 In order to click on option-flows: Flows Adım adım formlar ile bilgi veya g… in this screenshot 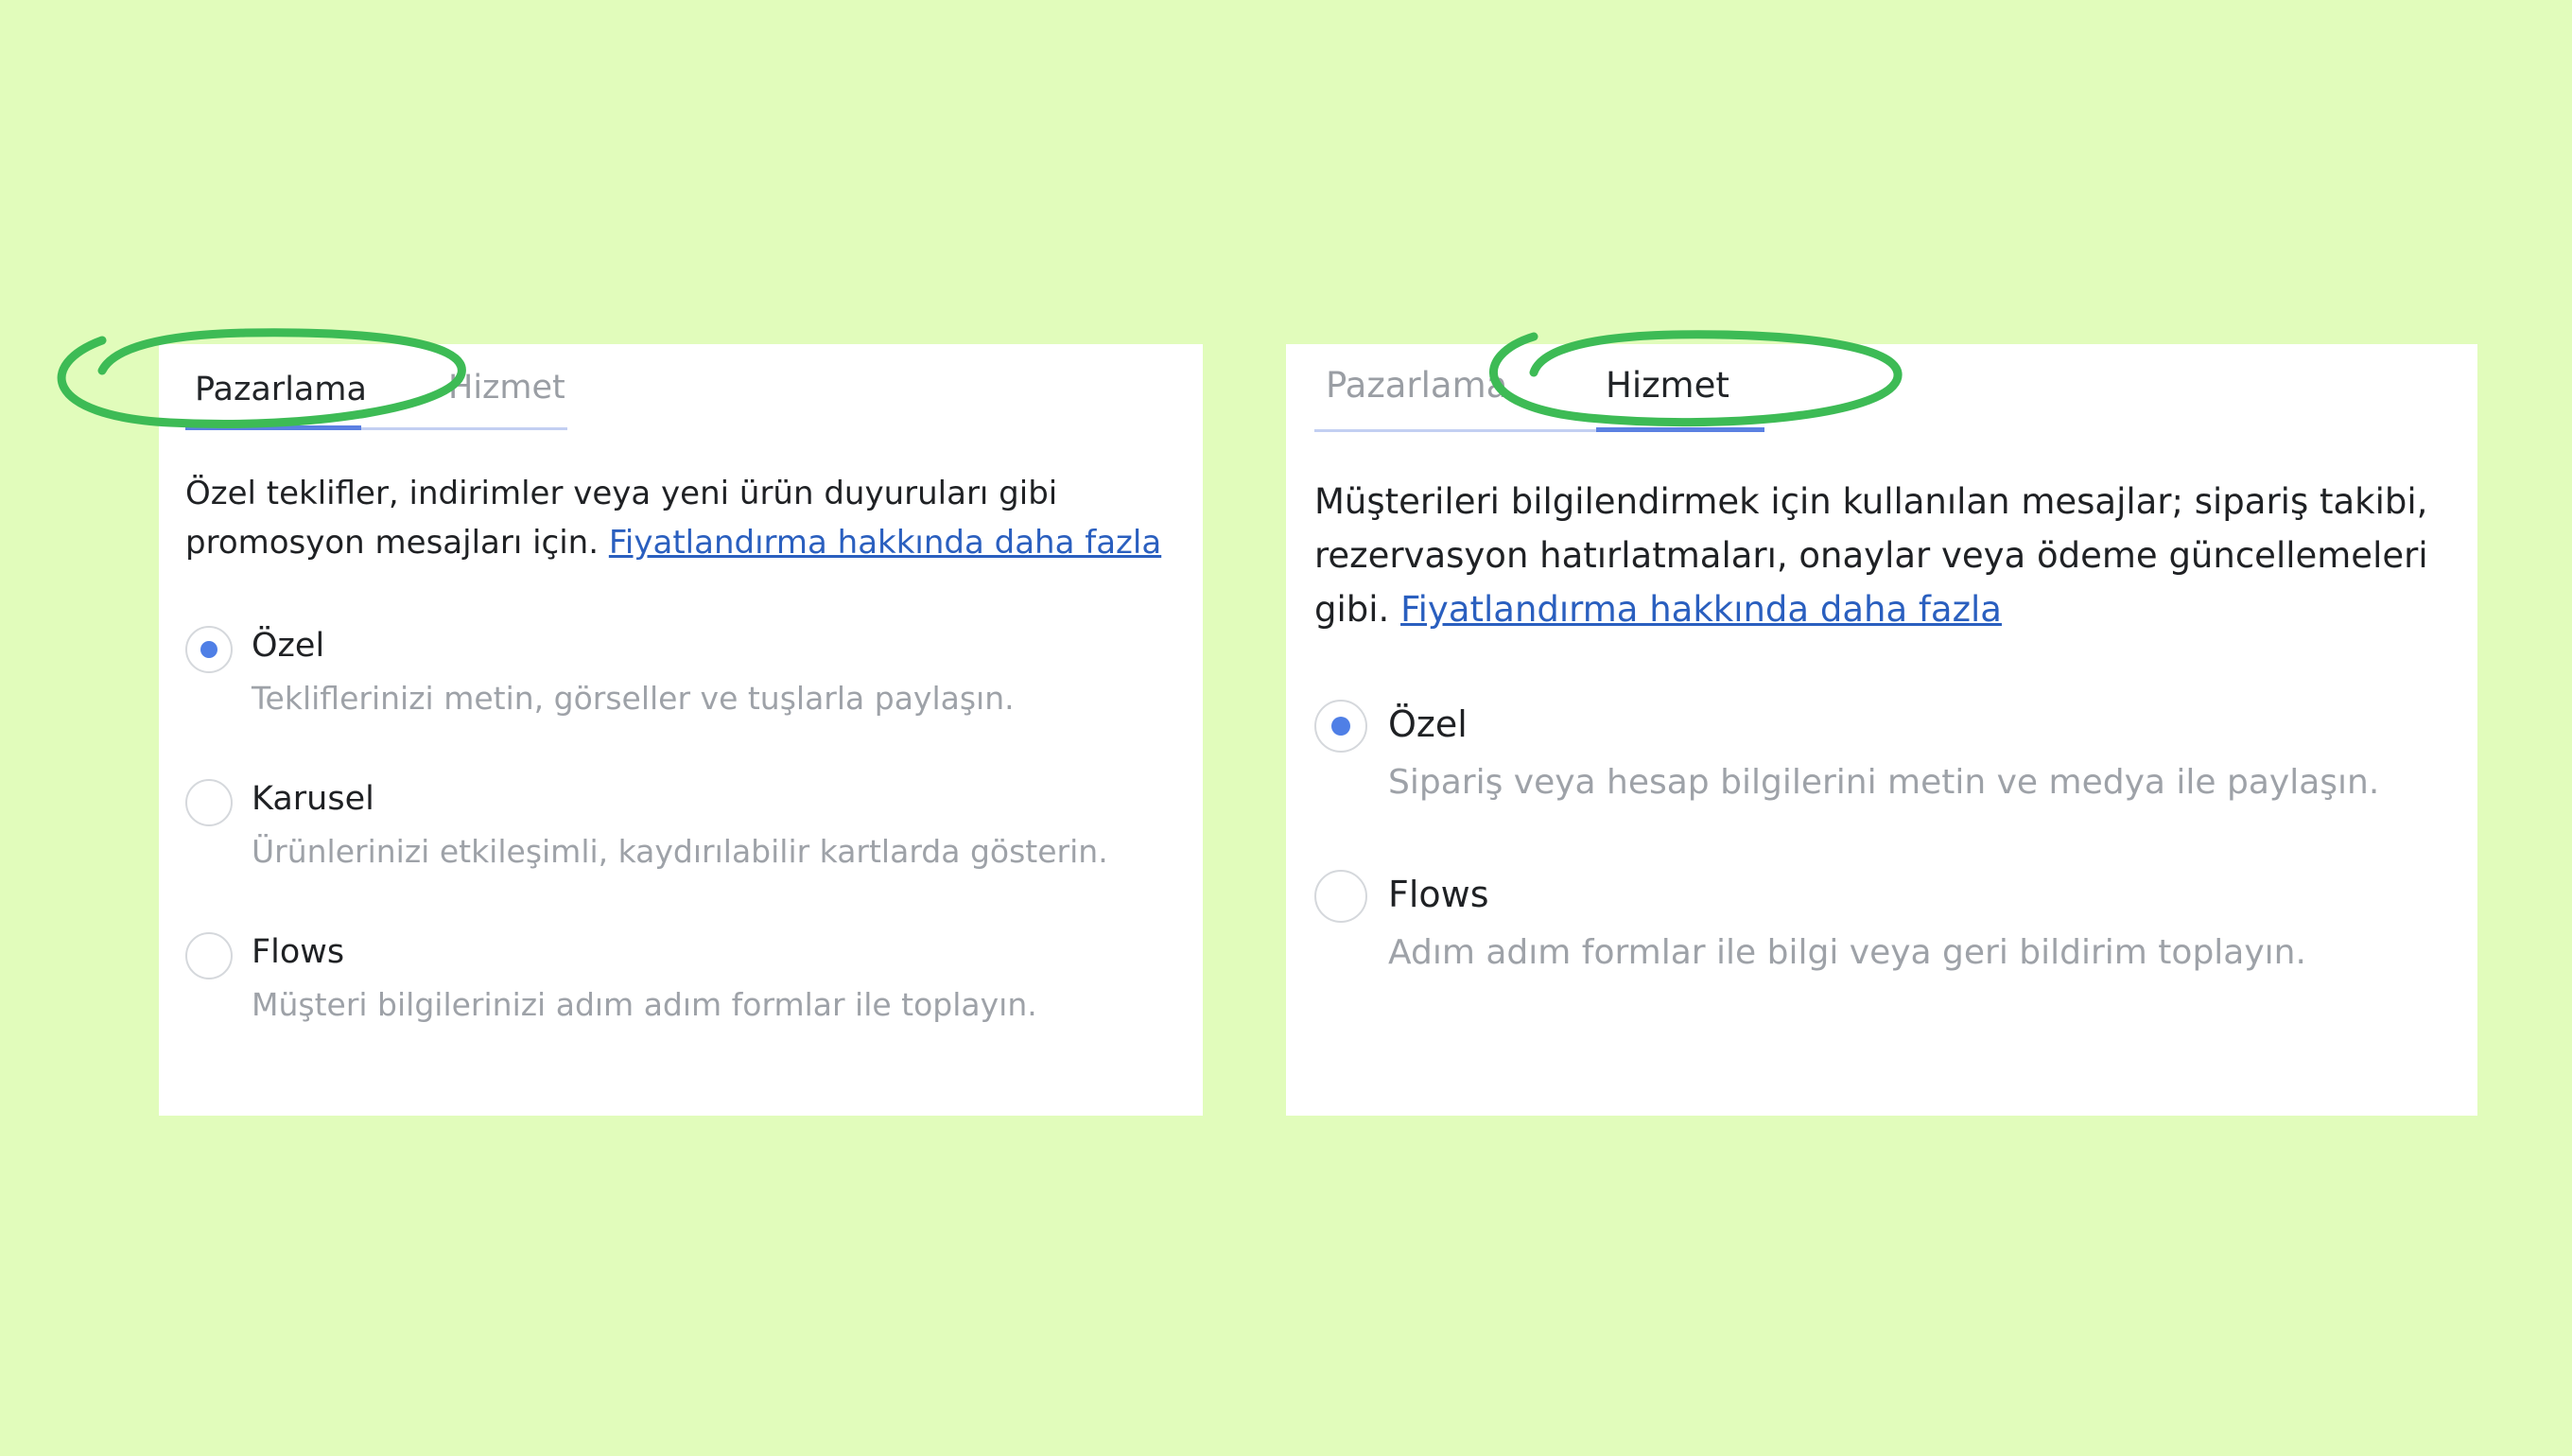, I will do `click(1881, 922)`.